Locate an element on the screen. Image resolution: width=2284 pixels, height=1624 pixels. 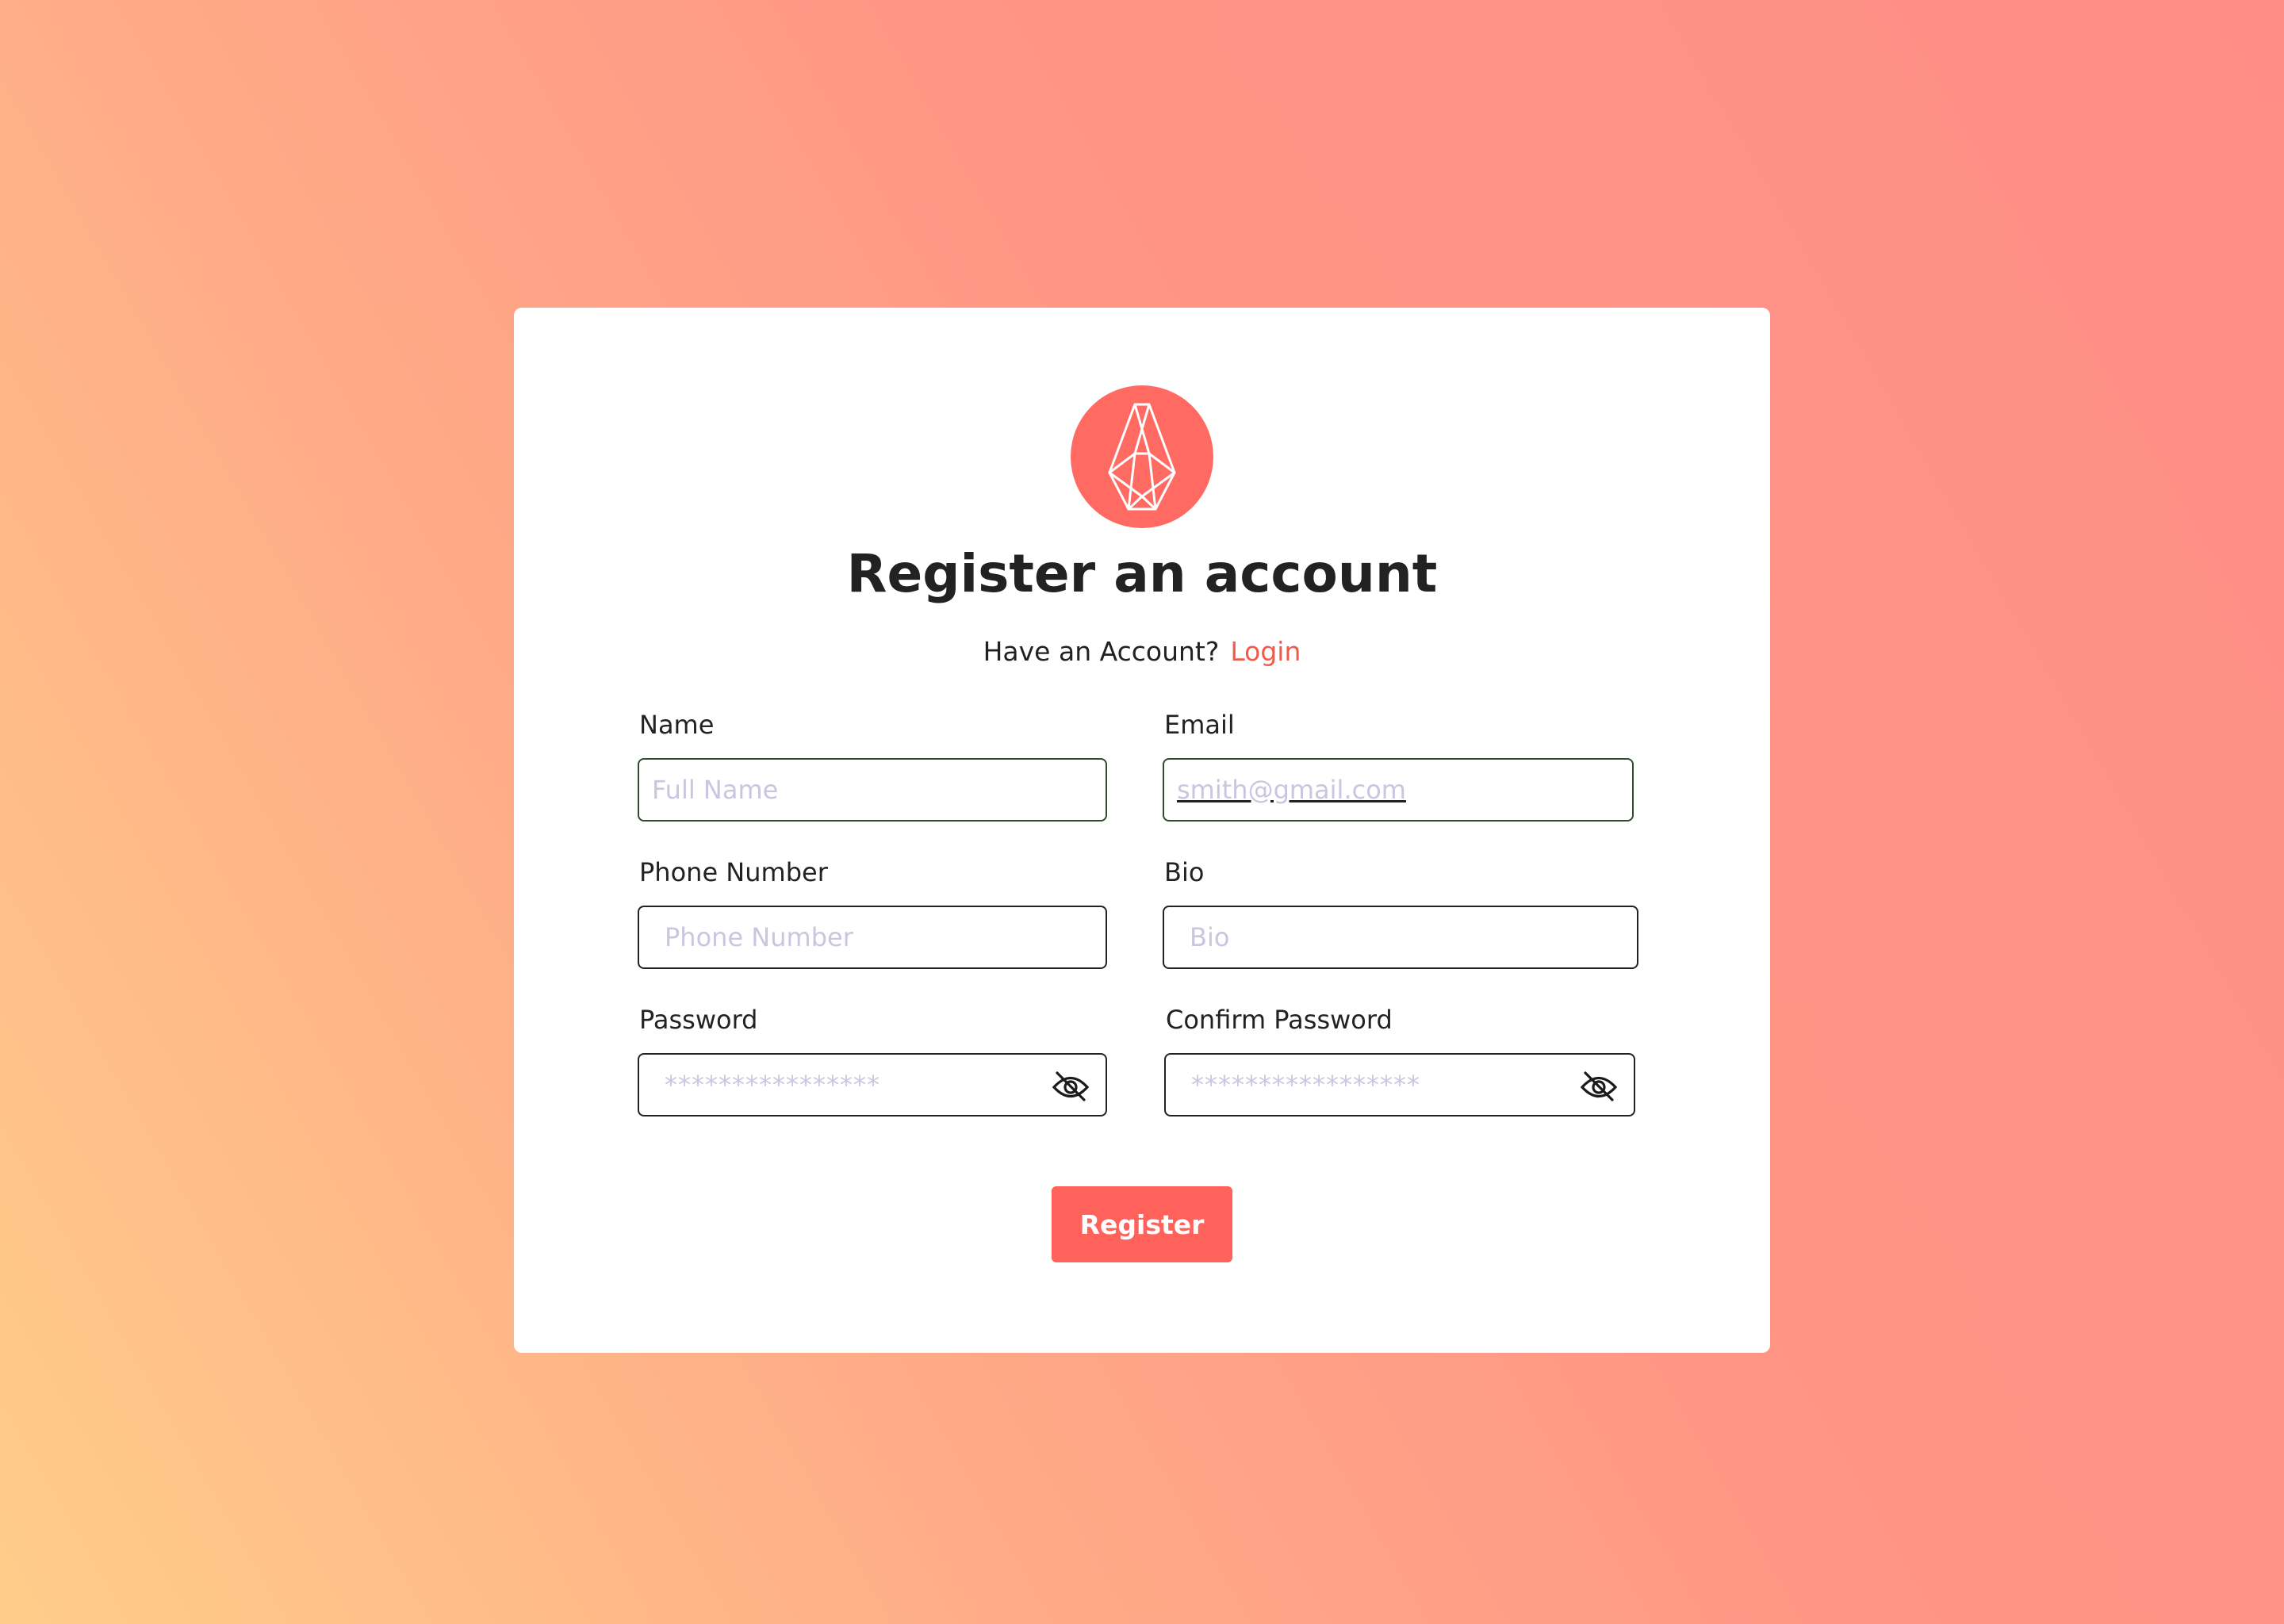
name-field-box is located at coordinates (872, 790).